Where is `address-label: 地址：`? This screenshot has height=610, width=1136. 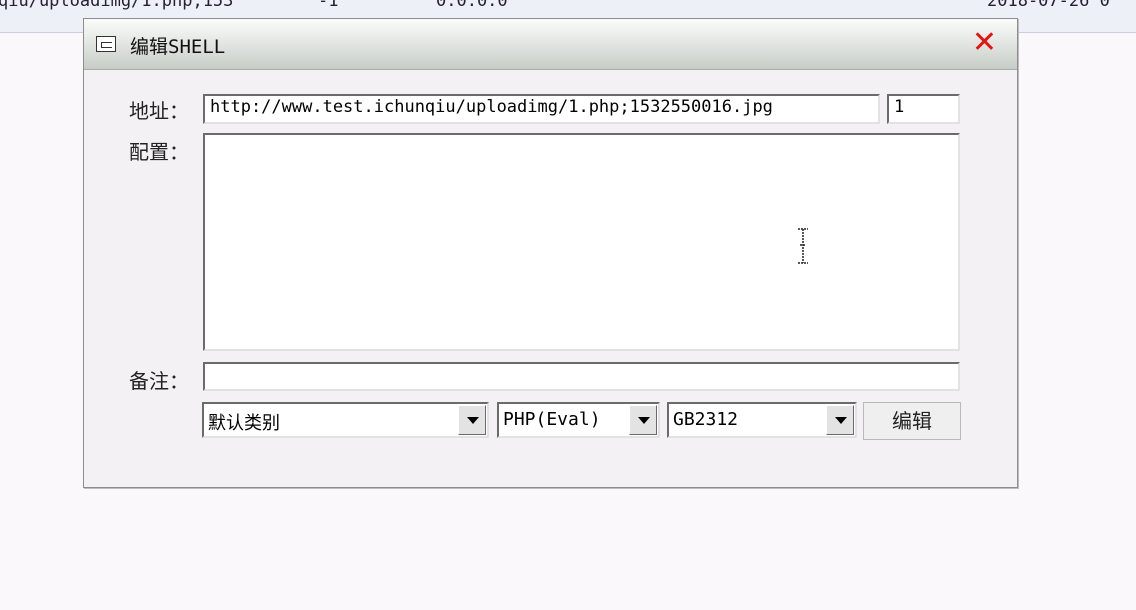
address-label: 地址： is located at coordinates (159, 111).